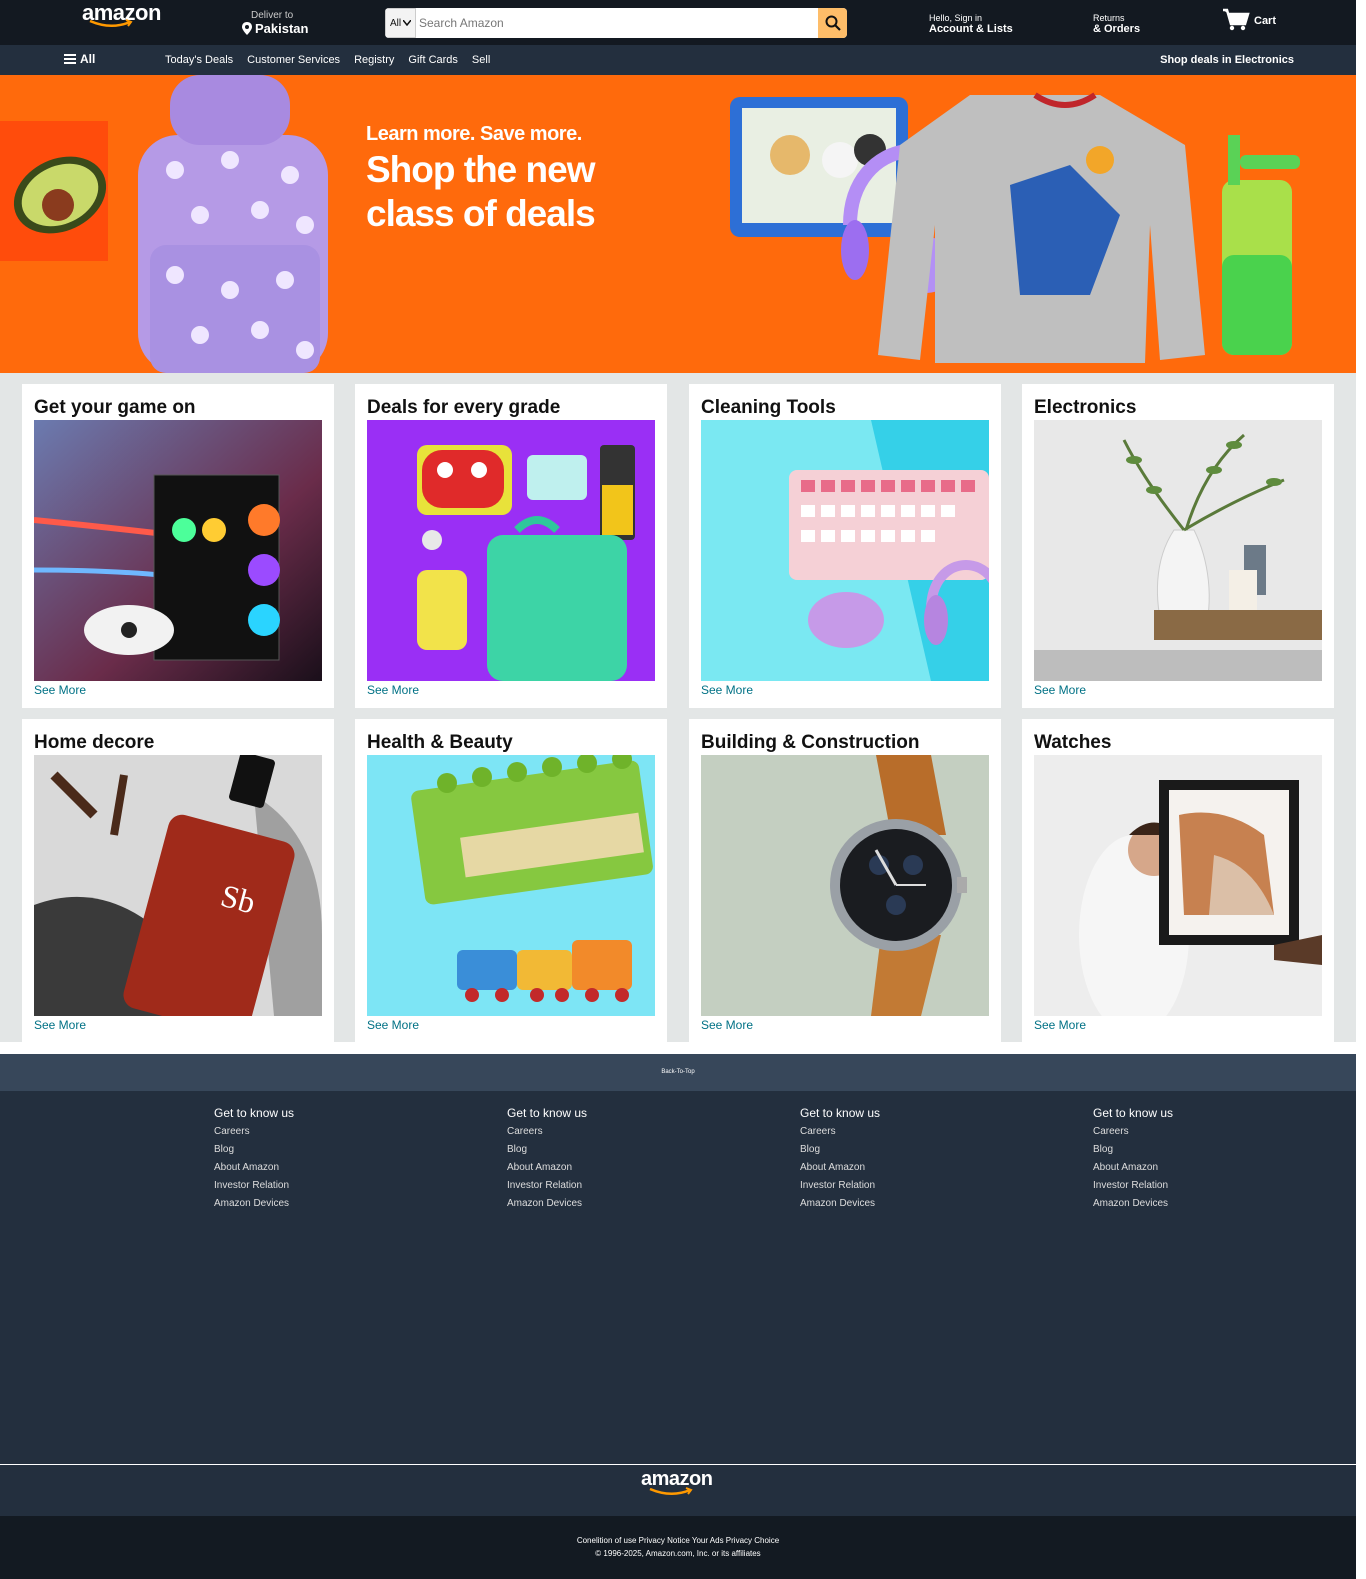 Image resolution: width=1366 pixels, height=1579 pixels. I want to click on hamburger-icon, so click(70, 59).